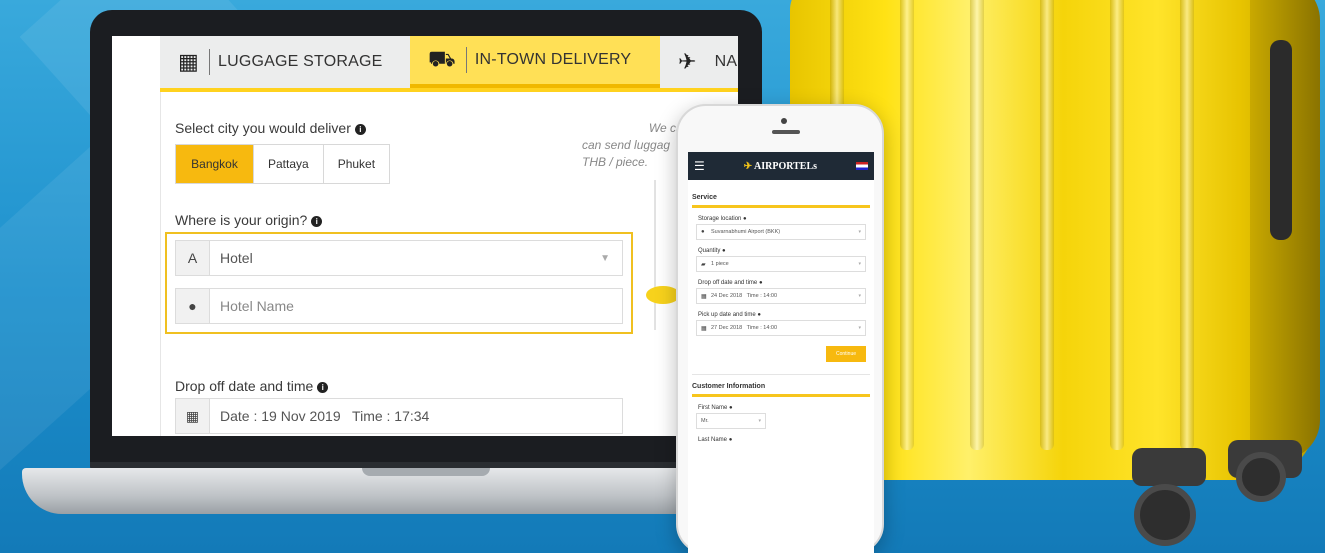  Describe the element at coordinates (442, 58) in the screenshot. I see `hand-truck-icon: ⛟` at that location.